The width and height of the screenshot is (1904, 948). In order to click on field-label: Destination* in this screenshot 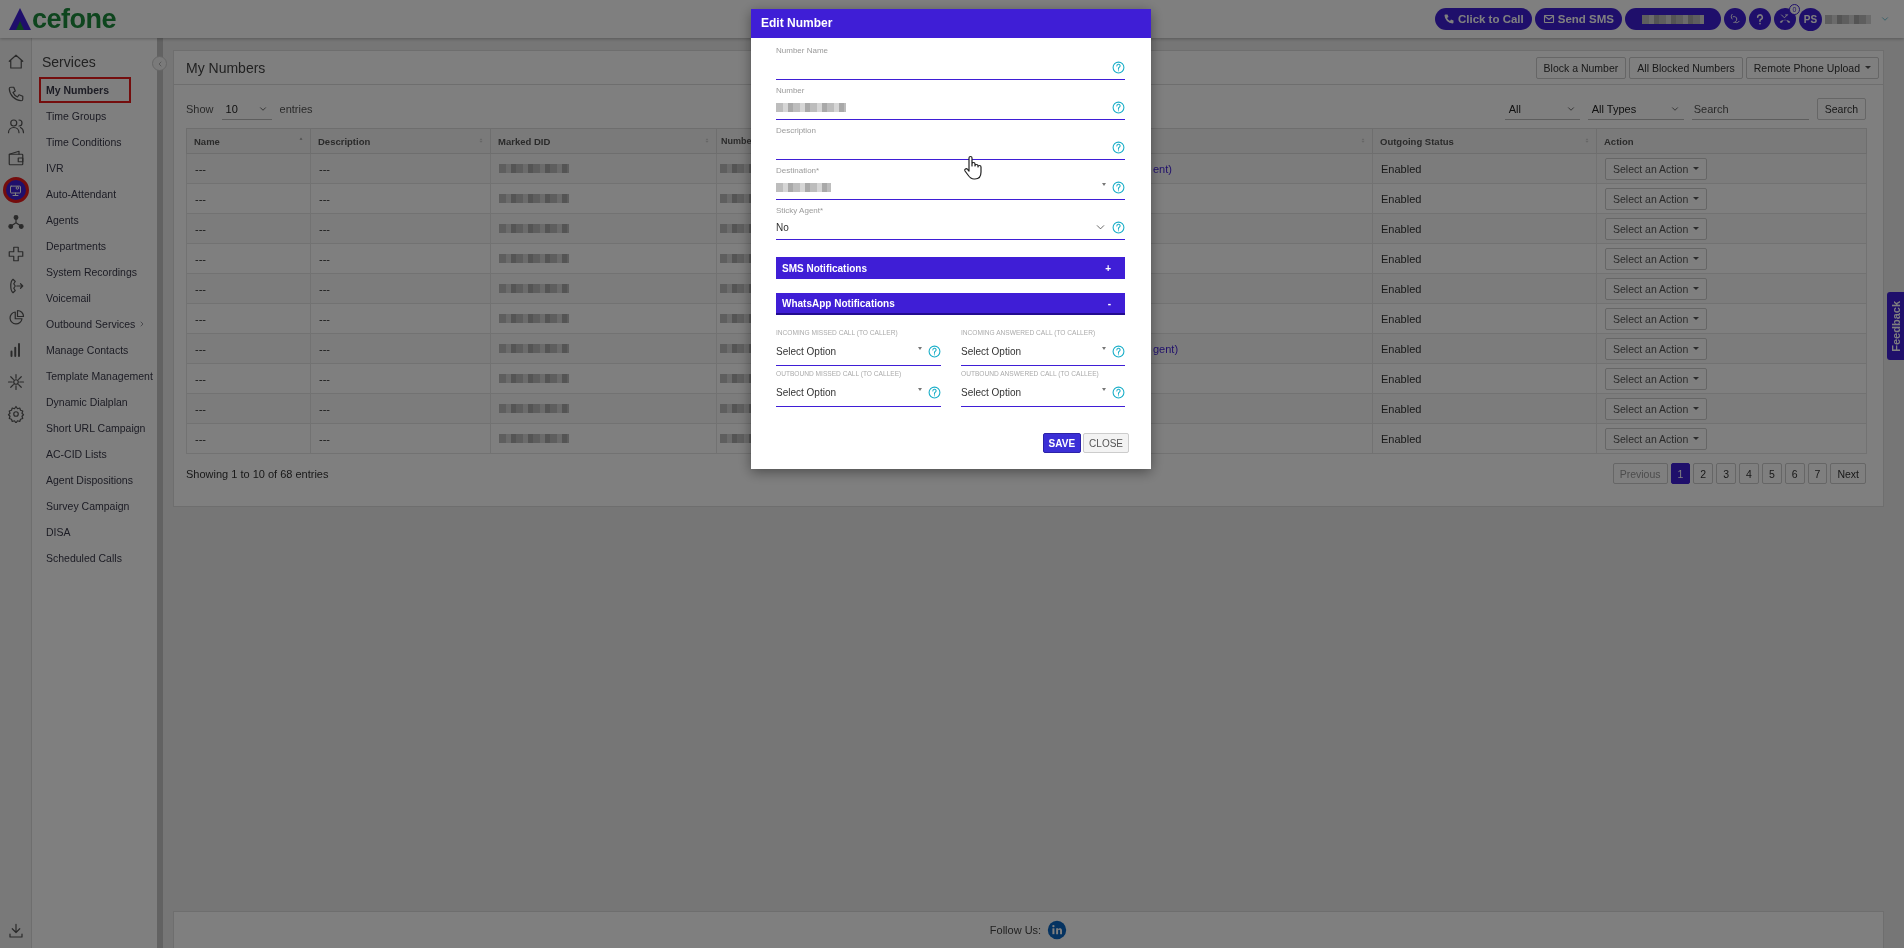, I will do `click(798, 171)`.